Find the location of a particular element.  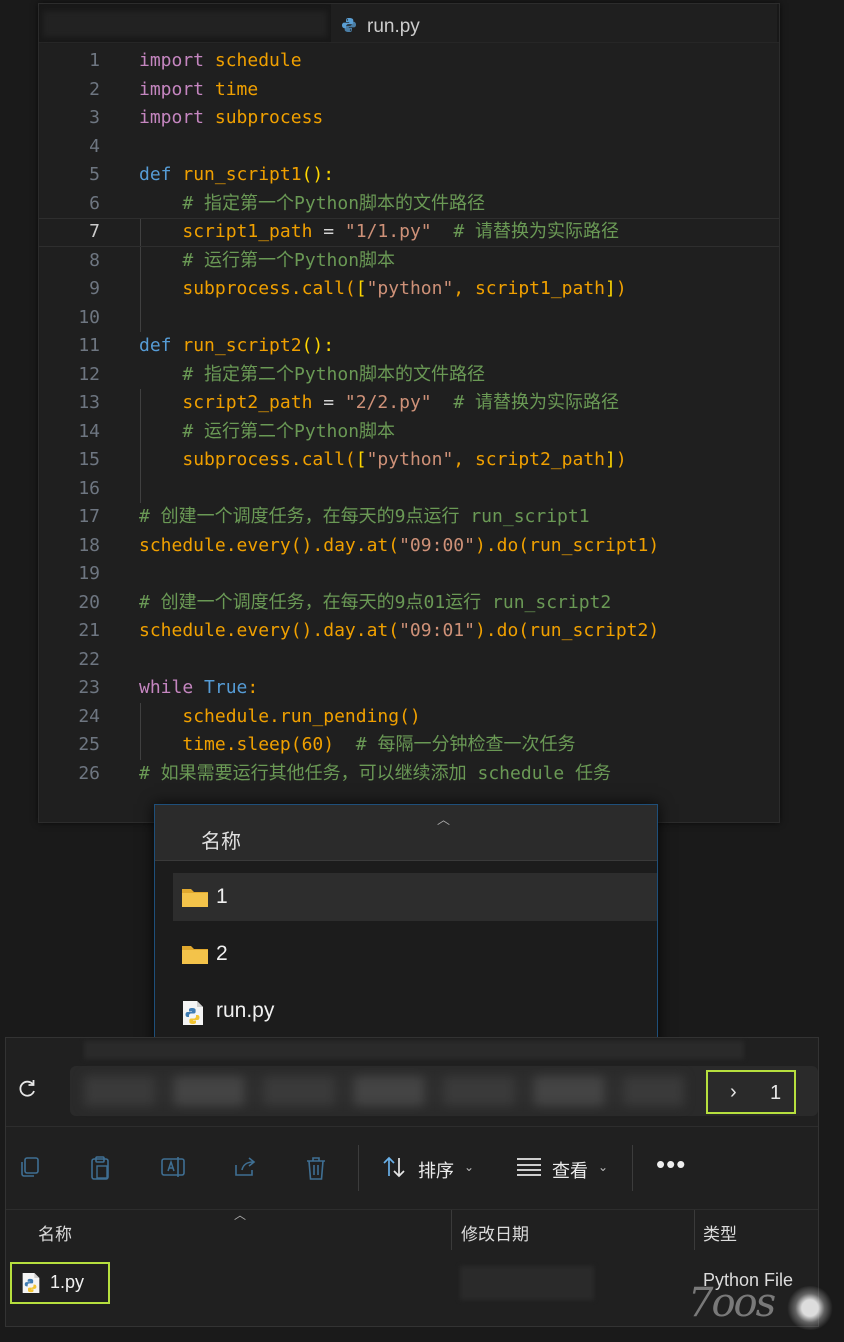

code-token: def is located at coordinates (155, 174).